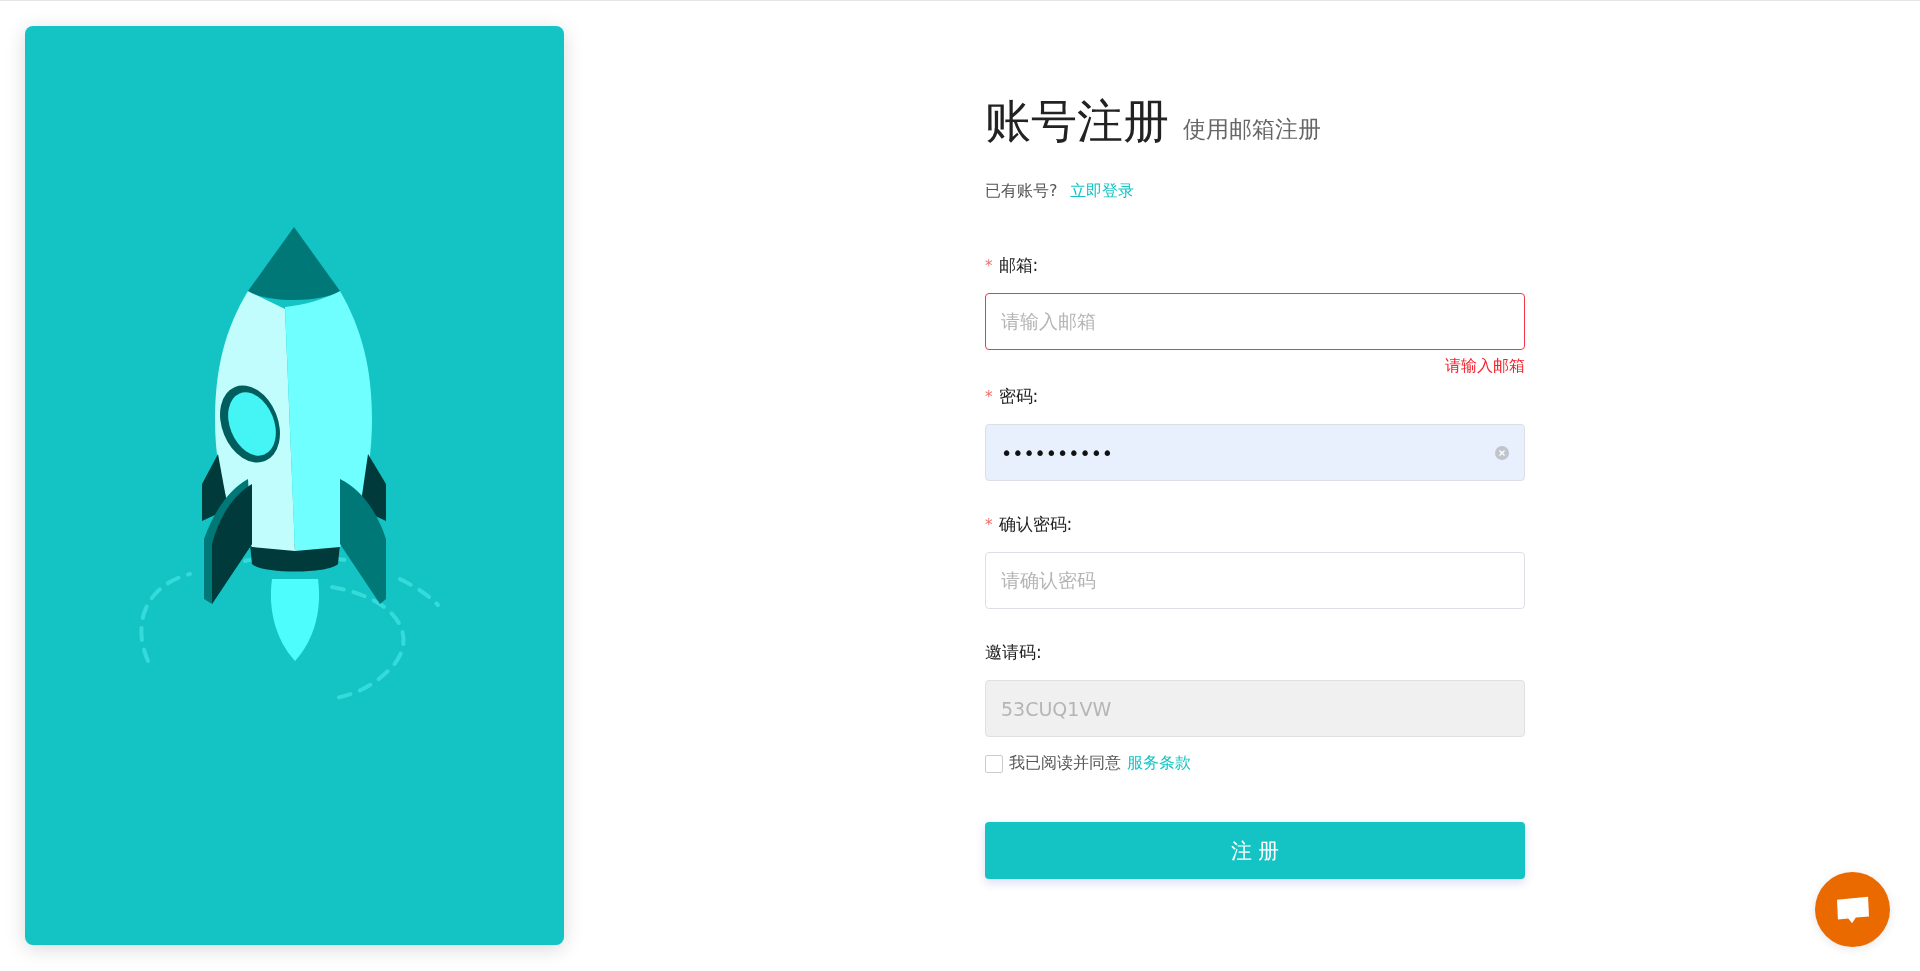 This screenshot has width=1920, height=971. I want to click on agreement-checkbox, so click(994, 763).